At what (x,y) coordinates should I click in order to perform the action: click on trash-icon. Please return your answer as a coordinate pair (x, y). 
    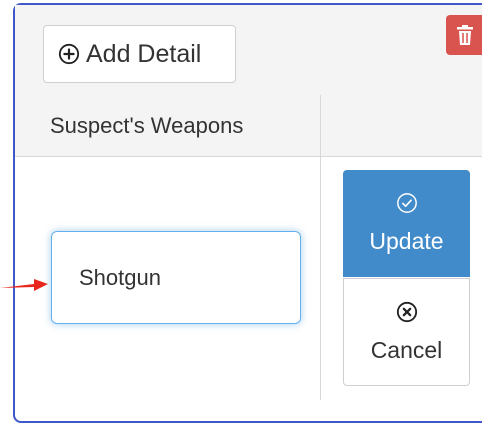
    Looking at the image, I should click on (465, 35).